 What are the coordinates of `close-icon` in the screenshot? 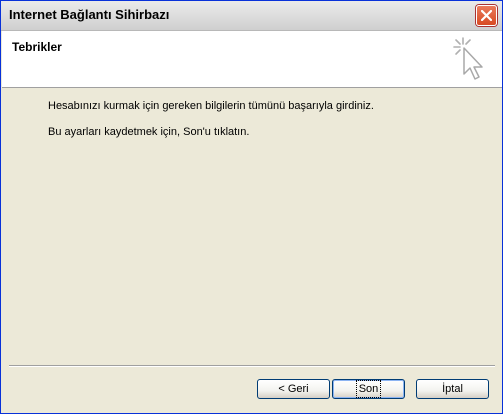 It's located at (486, 15).